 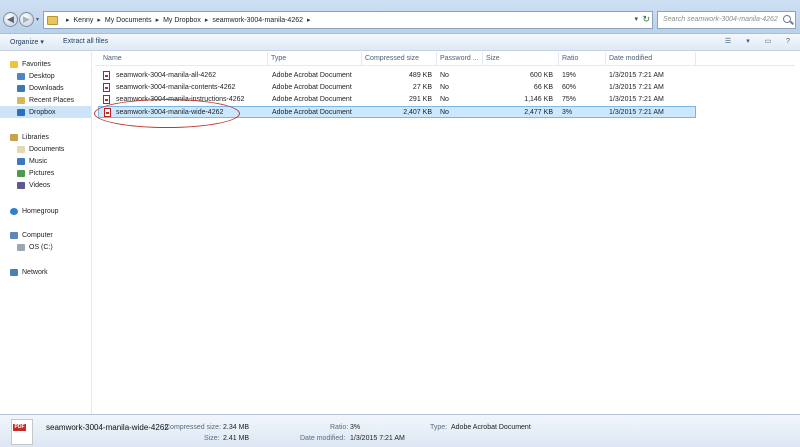 I want to click on extract-all-files-button: Extract all files, so click(x=85, y=41).